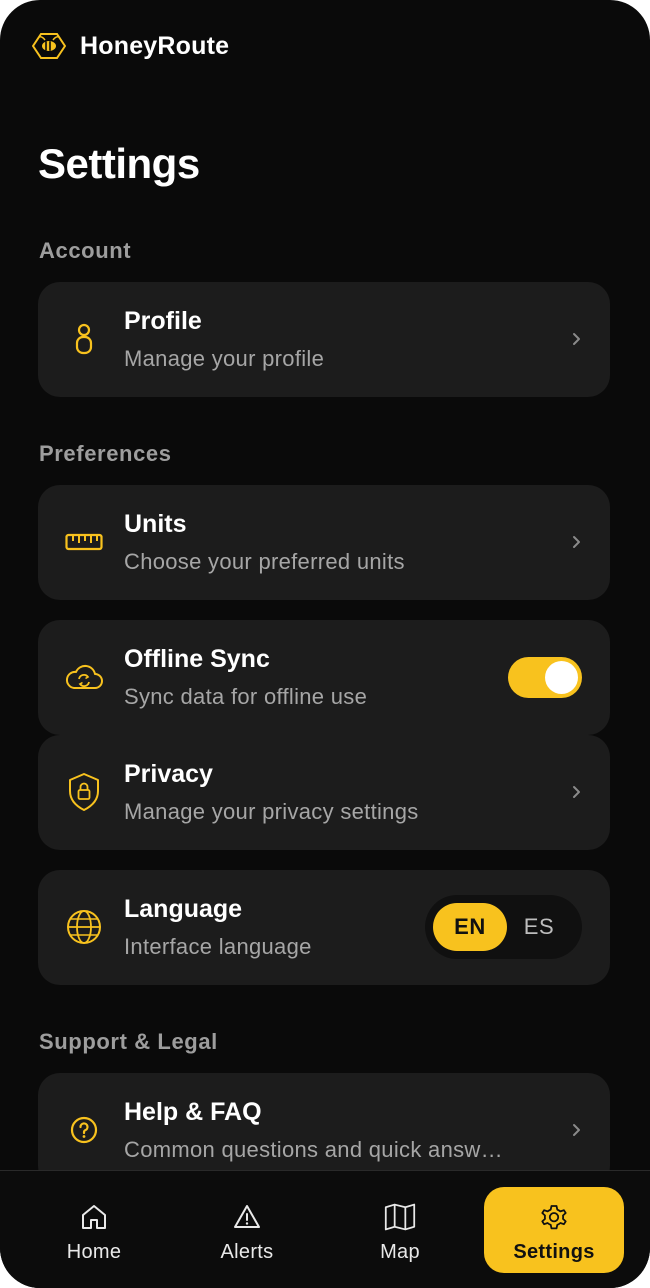 The height and width of the screenshot is (1288, 650). I want to click on settings-item-language: Language Interface language EN ES, so click(324, 927).